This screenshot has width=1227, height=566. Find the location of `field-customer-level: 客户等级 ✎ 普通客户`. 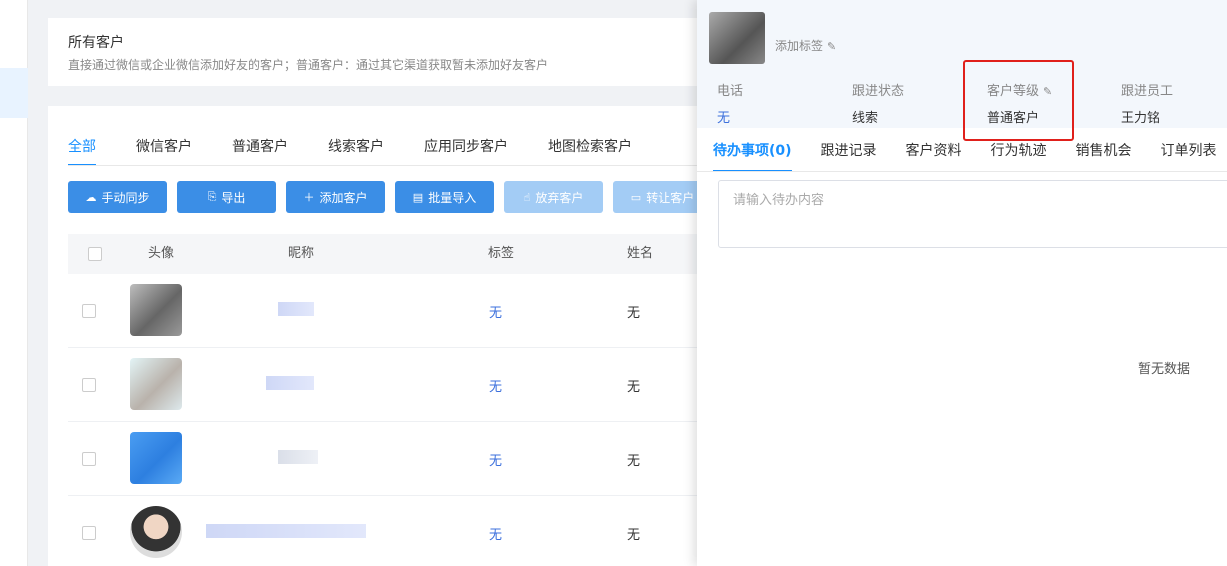

field-customer-level: 客户等级 ✎ 普通客户 is located at coordinates (1020, 105).